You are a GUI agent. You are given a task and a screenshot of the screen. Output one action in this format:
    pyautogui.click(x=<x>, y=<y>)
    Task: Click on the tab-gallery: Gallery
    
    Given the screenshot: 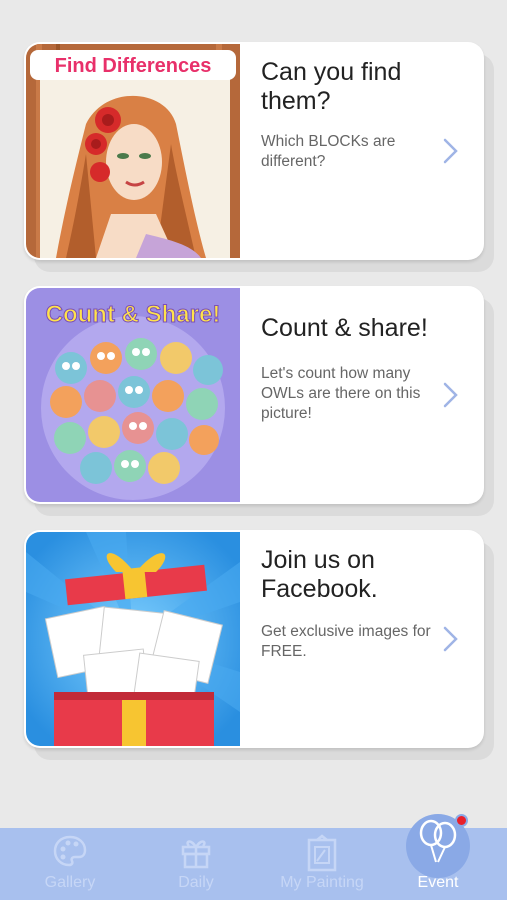 What is the action you would take?
    pyautogui.click(x=70, y=864)
    